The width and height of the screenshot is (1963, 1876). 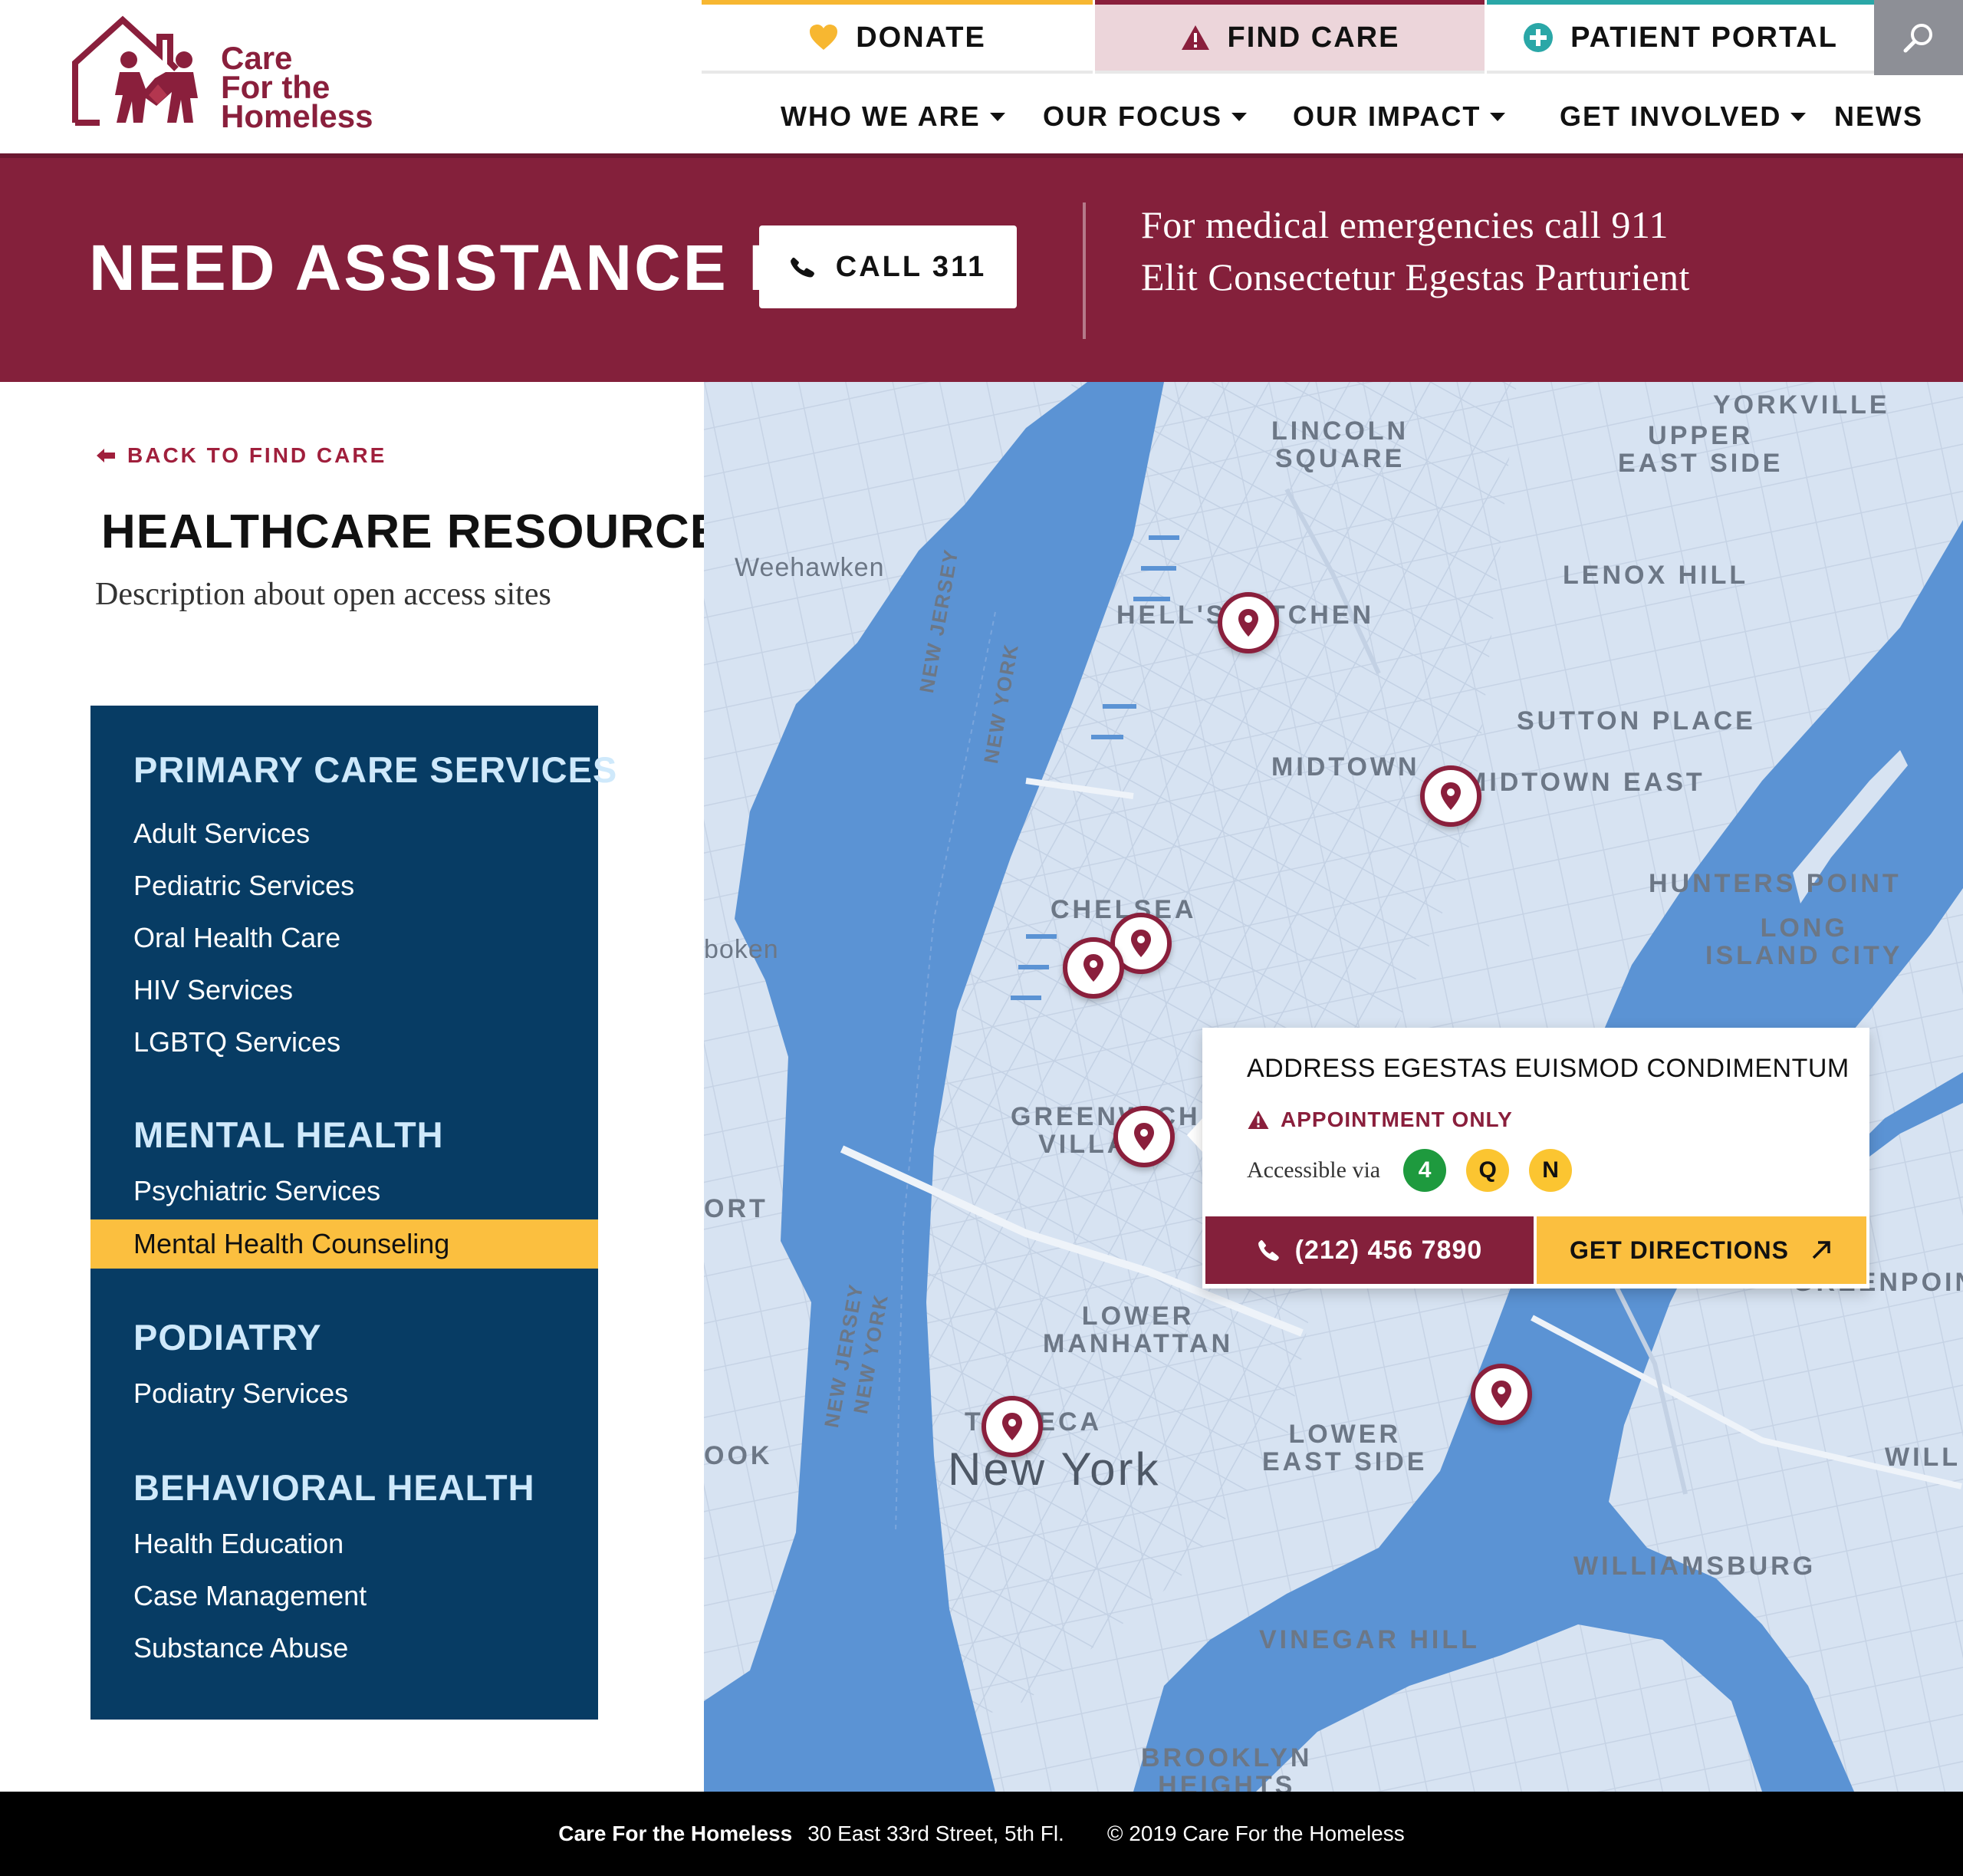 I want to click on banner-subtext: Elit Consectetur Egestas Parturient, so click(x=1415, y=276).